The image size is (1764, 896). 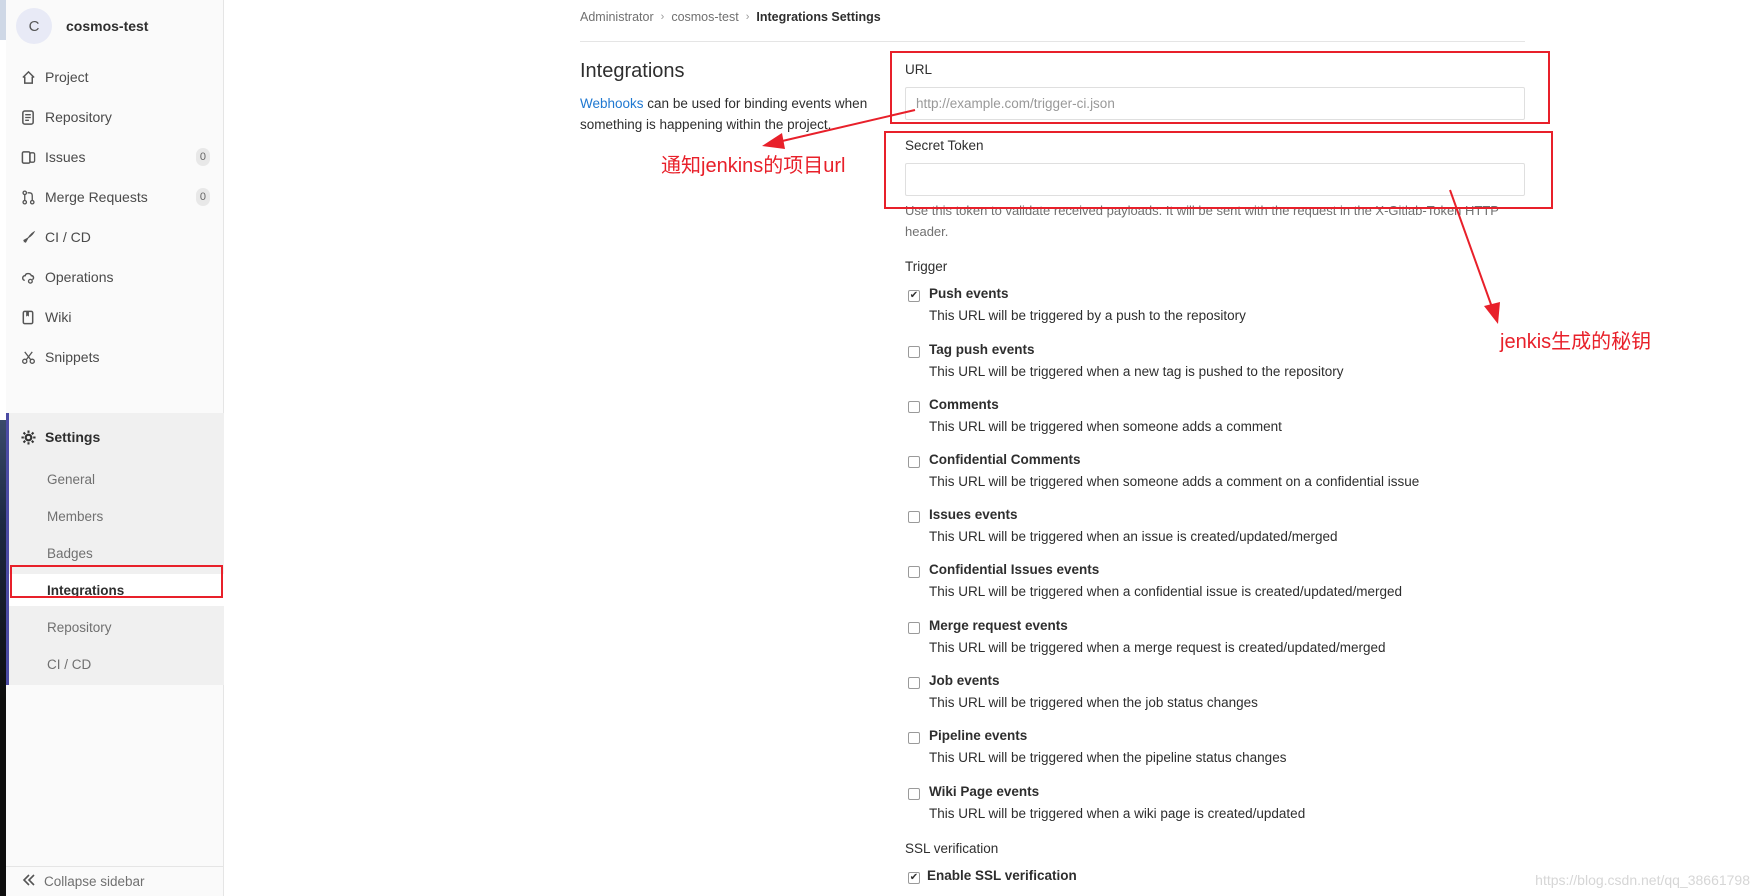 I want to click on sidebar-item-merge-requests: Merge Requests 0, so click(x=115, y=197).